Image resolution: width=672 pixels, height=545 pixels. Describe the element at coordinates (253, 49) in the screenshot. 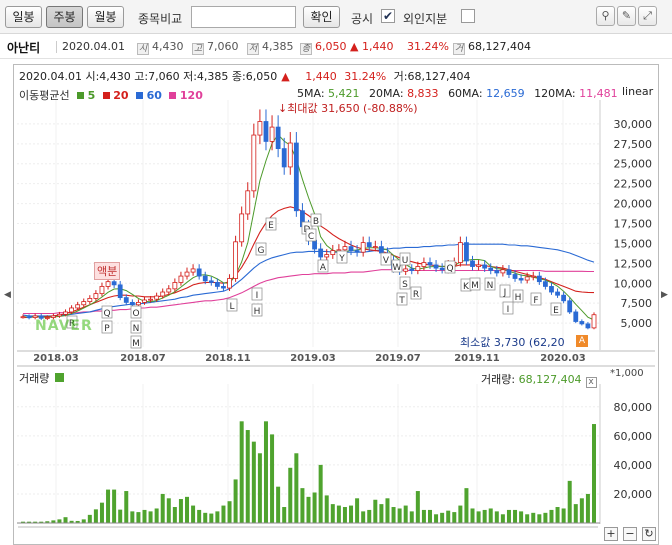

I see `low-badge: 저` at that location.